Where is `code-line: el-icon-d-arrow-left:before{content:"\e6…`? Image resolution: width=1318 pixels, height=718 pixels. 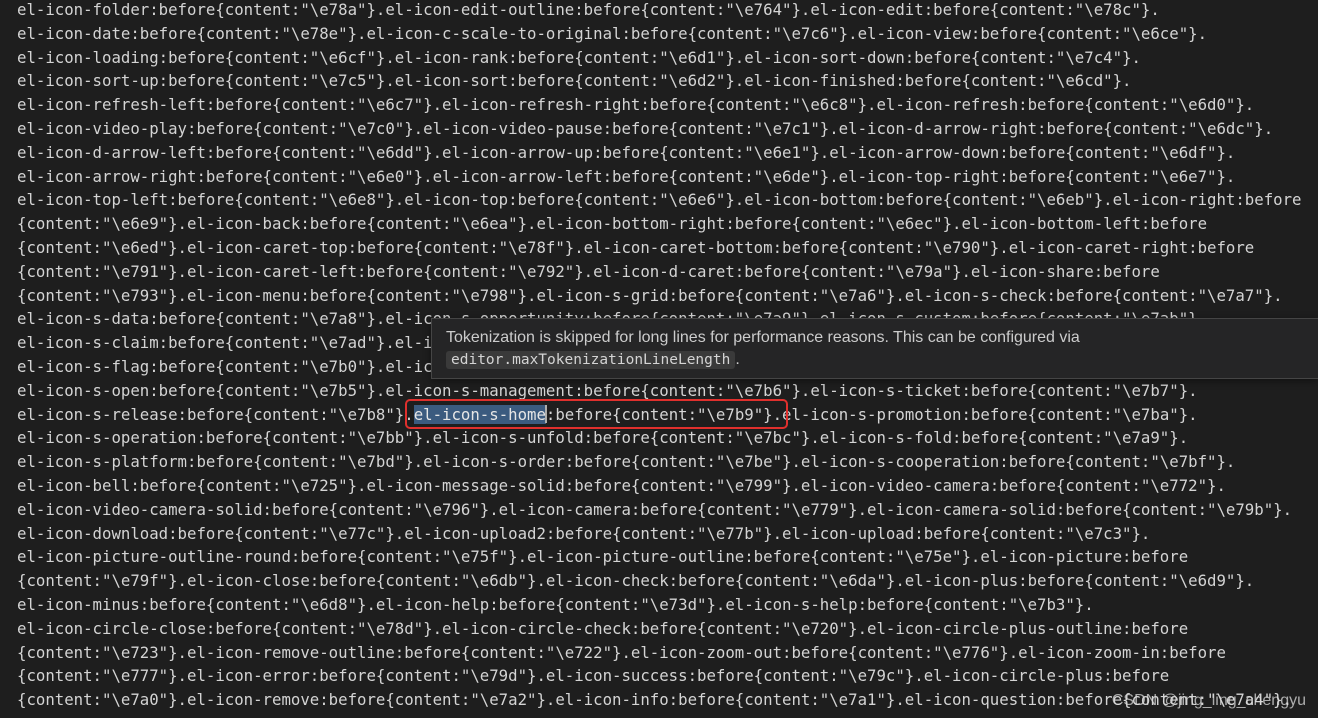 code-line: el-icon-d-arrow-left:before{content:"\e6… is located at coordinates (667, 153).